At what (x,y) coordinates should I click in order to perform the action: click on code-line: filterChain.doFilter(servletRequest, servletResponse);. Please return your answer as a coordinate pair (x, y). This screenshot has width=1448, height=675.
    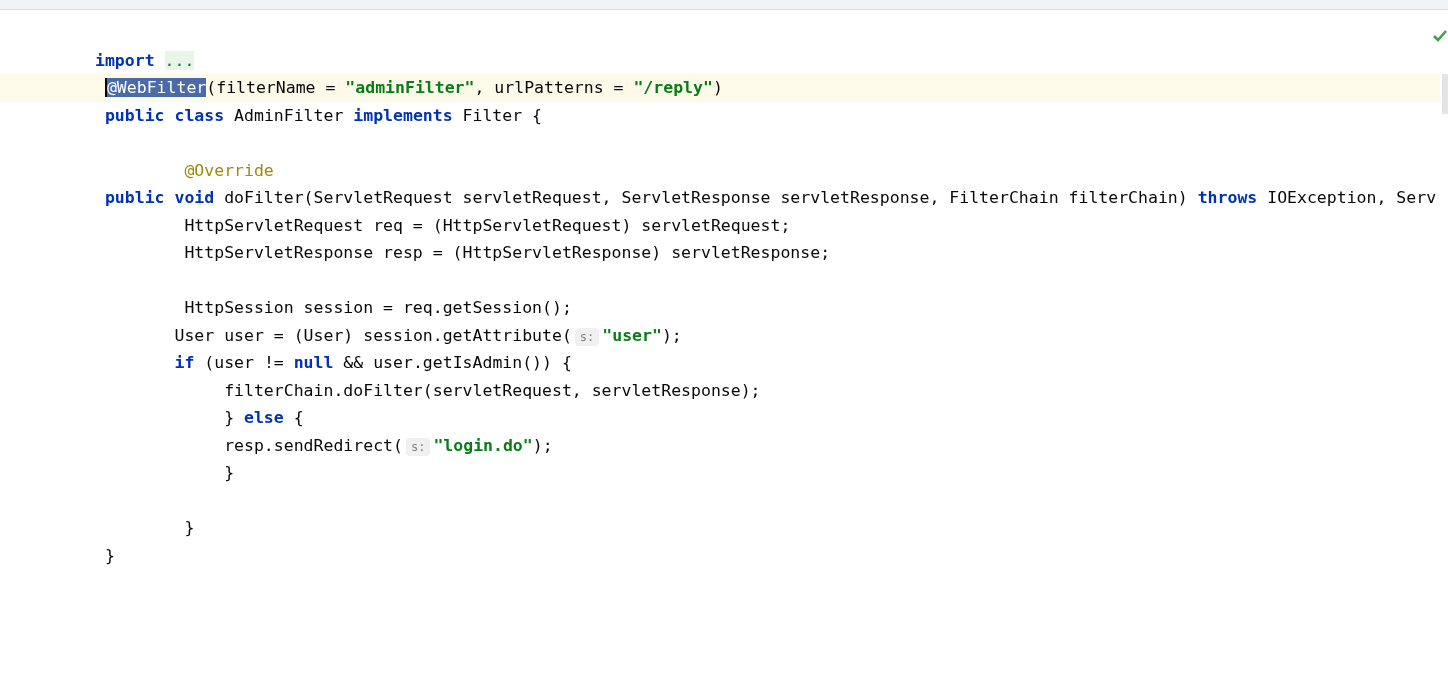
    Looking at the image, I should click on (492, 390).